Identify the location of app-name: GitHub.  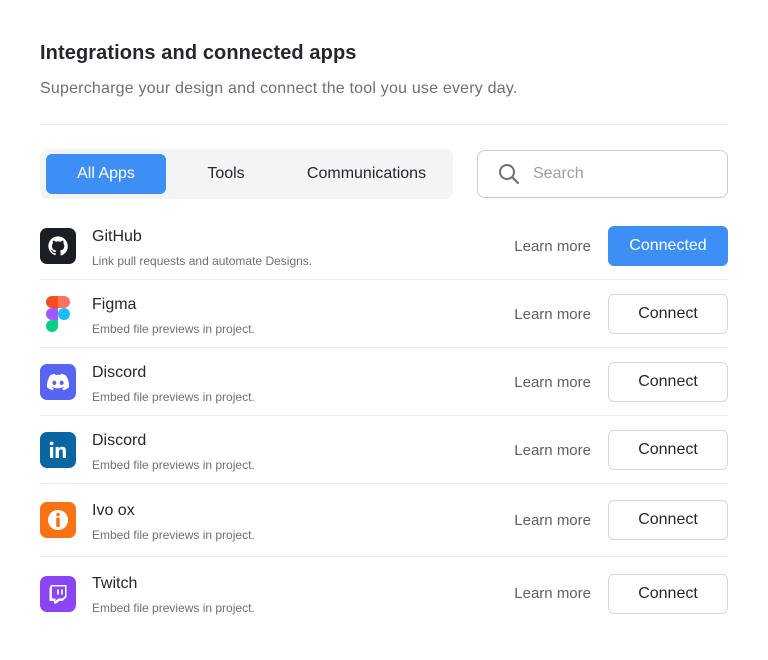
(117, 236).